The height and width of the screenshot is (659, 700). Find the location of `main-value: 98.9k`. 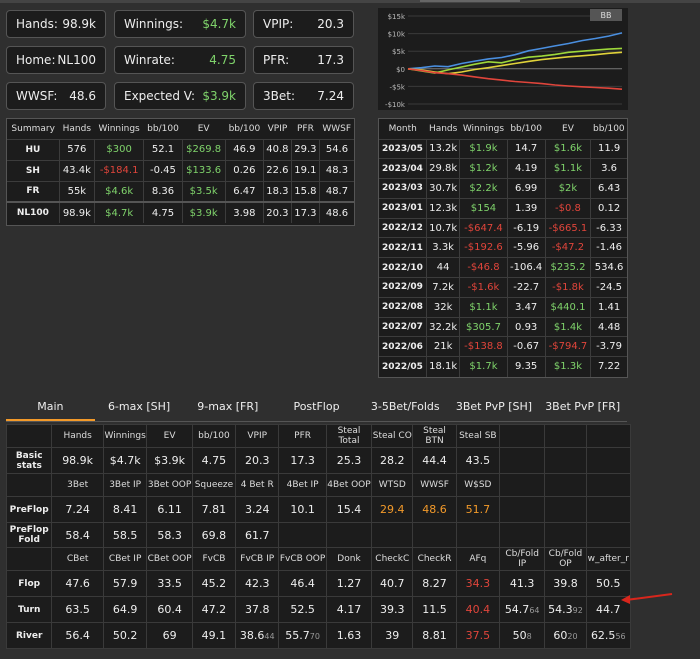

main-value: 98.9k is located at coordinates (78, 460).